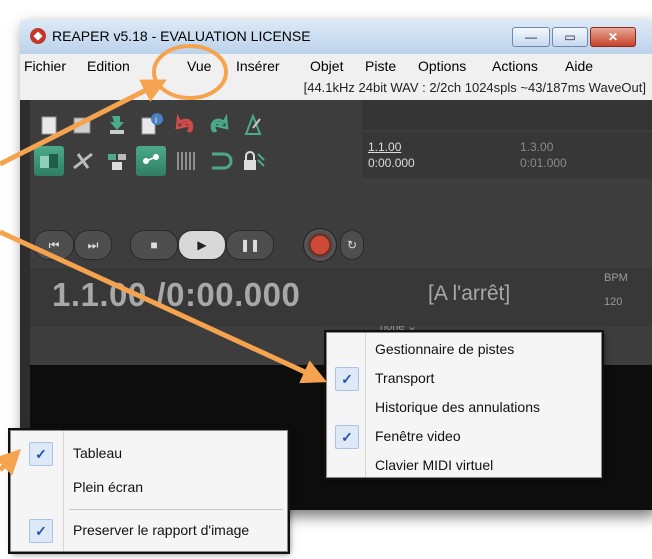 The width and height of the screenshot is (652, 559). I want to click on vue-highlight-circle, so click(190, 72).